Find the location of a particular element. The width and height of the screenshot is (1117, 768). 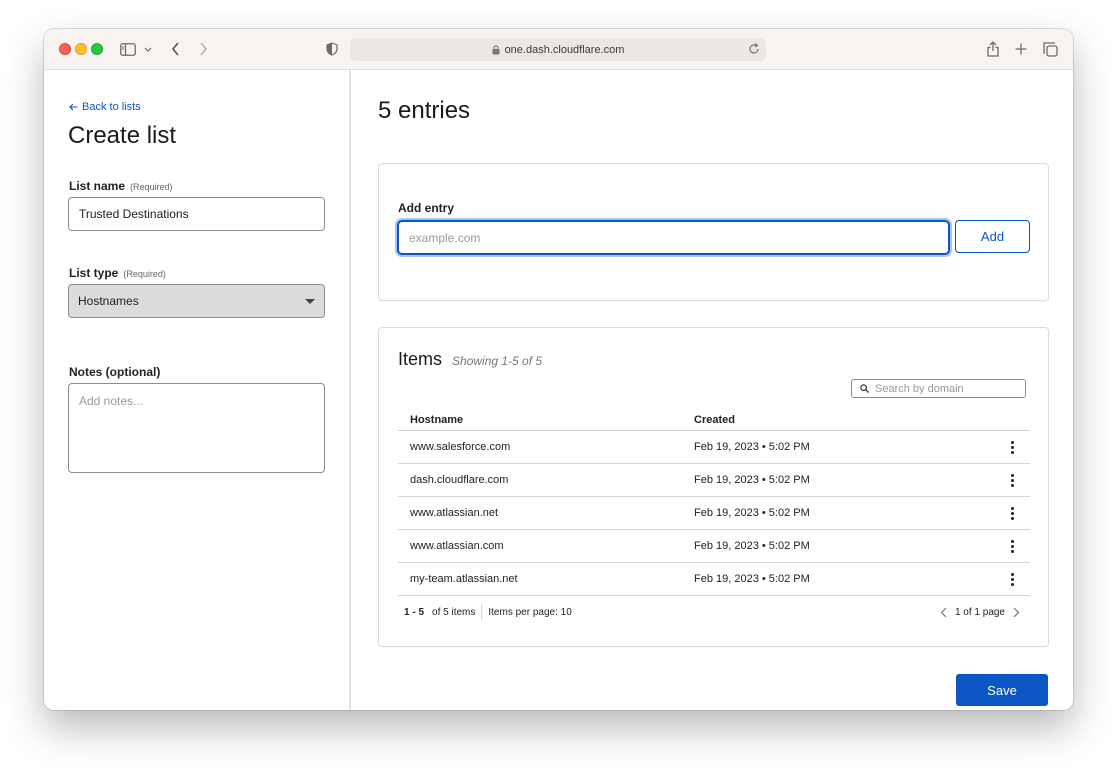

add-entry-label: Add entry is located at coordinates (426, 208).